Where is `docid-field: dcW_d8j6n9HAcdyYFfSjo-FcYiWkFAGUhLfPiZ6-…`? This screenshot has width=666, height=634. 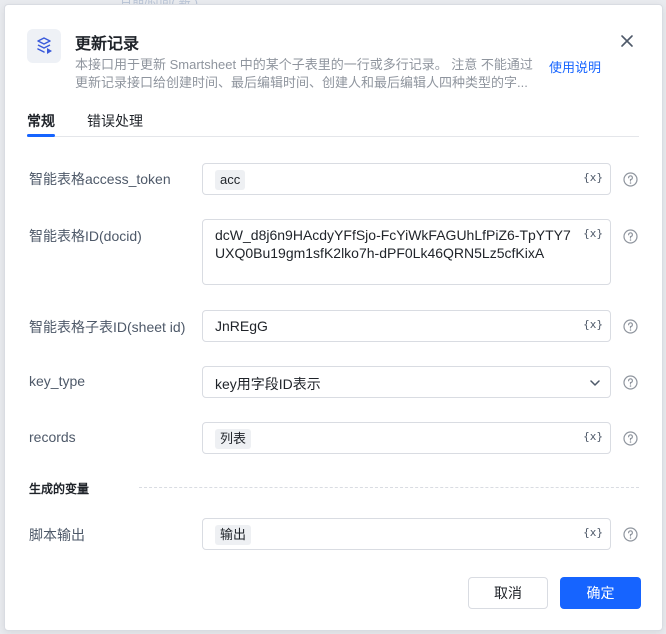
docid-field: dcW_d8j6n9HAcdyYFfSjo-FcYiWkFAGUhLfPiZ6-… is located at coordinates (406, 252).